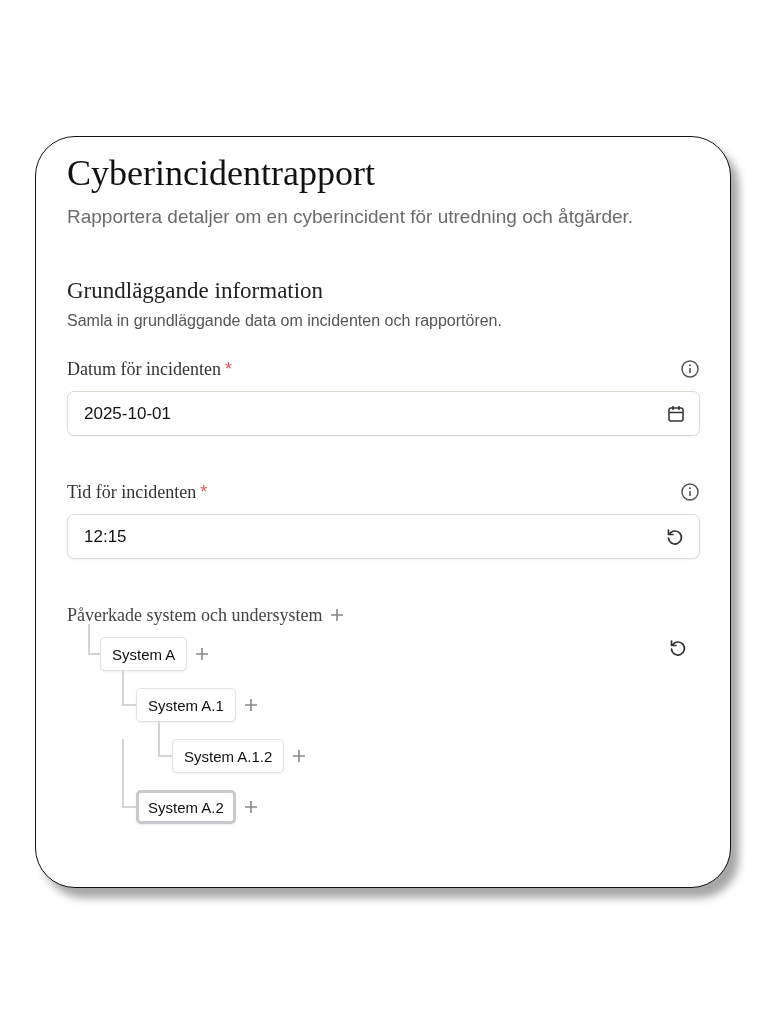 This screenshot has width=768, height=1024. Describe the element at coordinates (228, 756) in the screenshot. I see `tree-node: System A.1.2` at that location.